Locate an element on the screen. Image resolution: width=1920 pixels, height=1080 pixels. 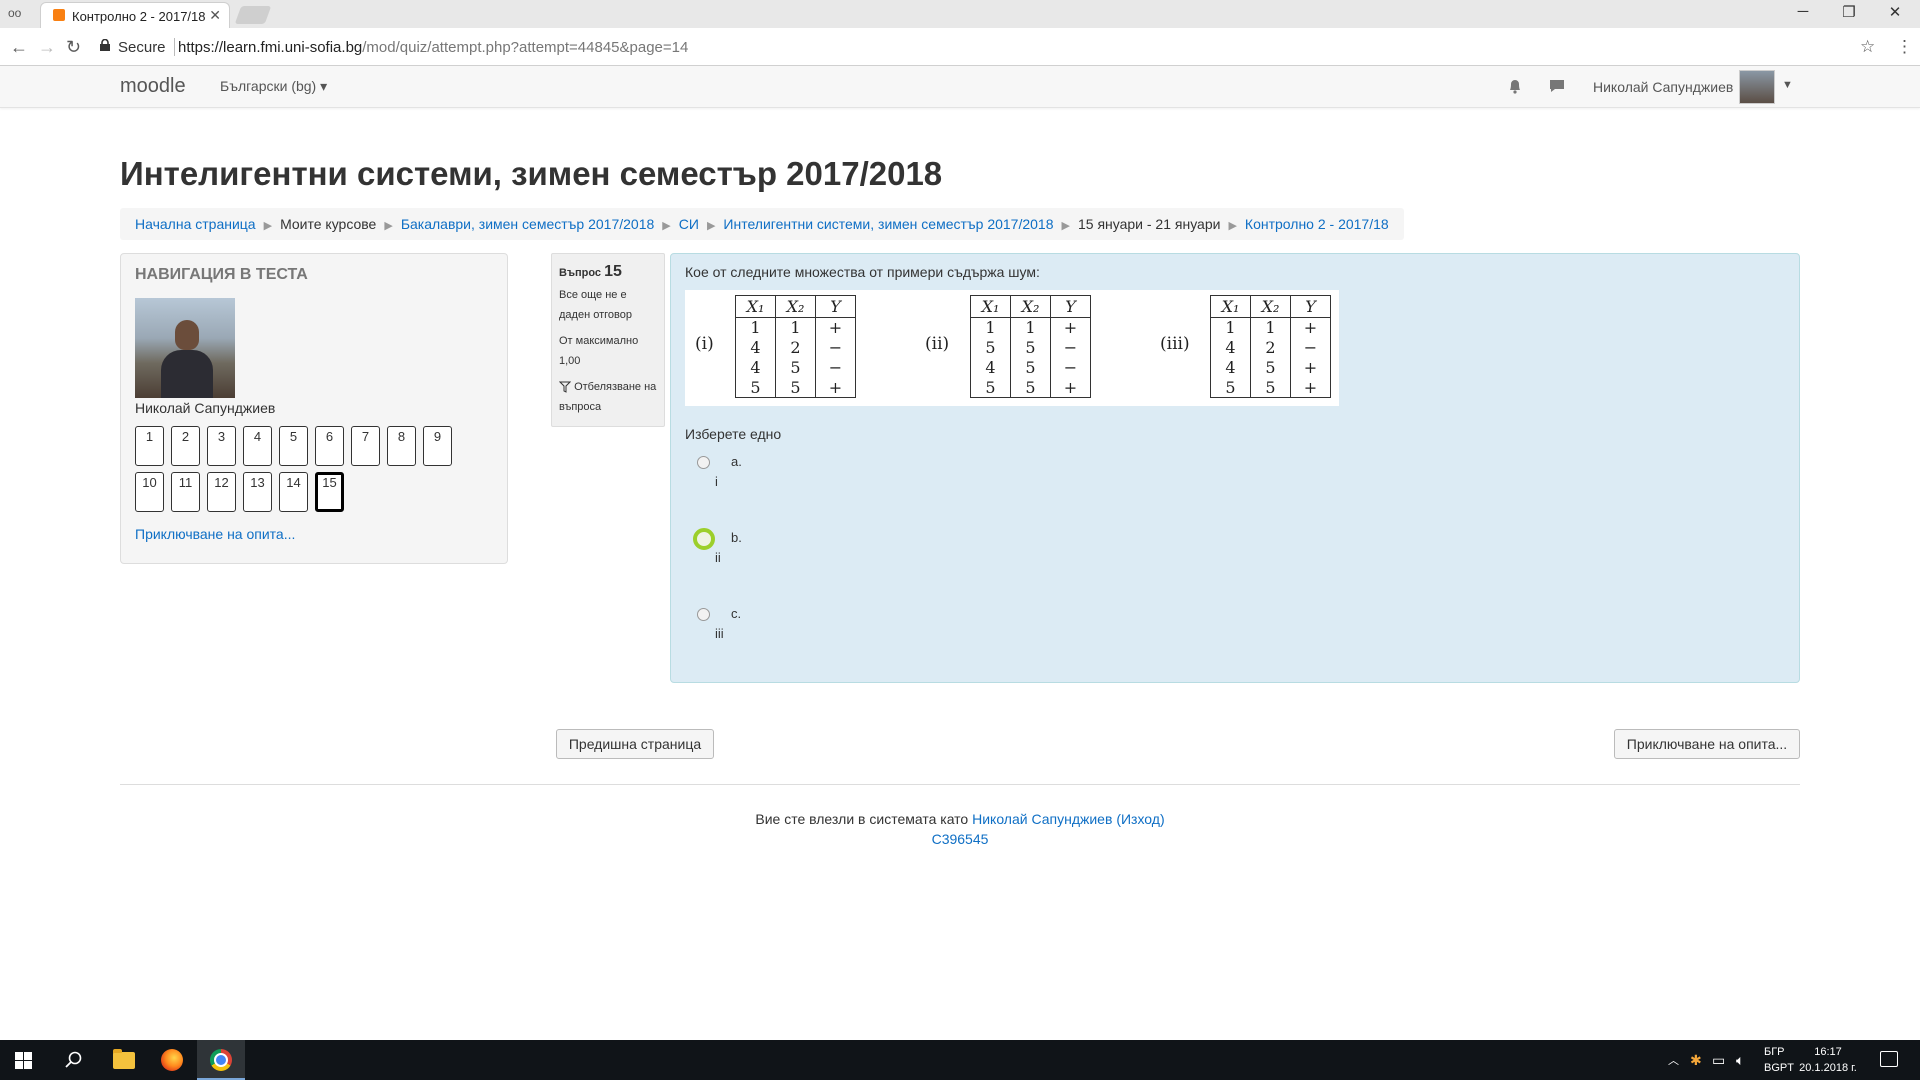
minimize-icon: ─ is located at coordinates (1803, 11).